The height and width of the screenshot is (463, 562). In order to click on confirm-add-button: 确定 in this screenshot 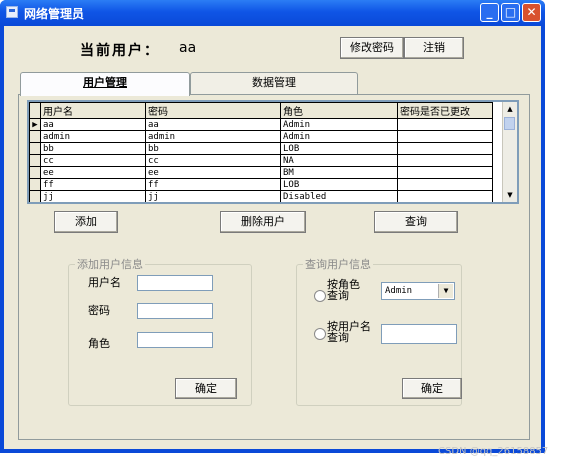, I will do `click(206, 388)`.